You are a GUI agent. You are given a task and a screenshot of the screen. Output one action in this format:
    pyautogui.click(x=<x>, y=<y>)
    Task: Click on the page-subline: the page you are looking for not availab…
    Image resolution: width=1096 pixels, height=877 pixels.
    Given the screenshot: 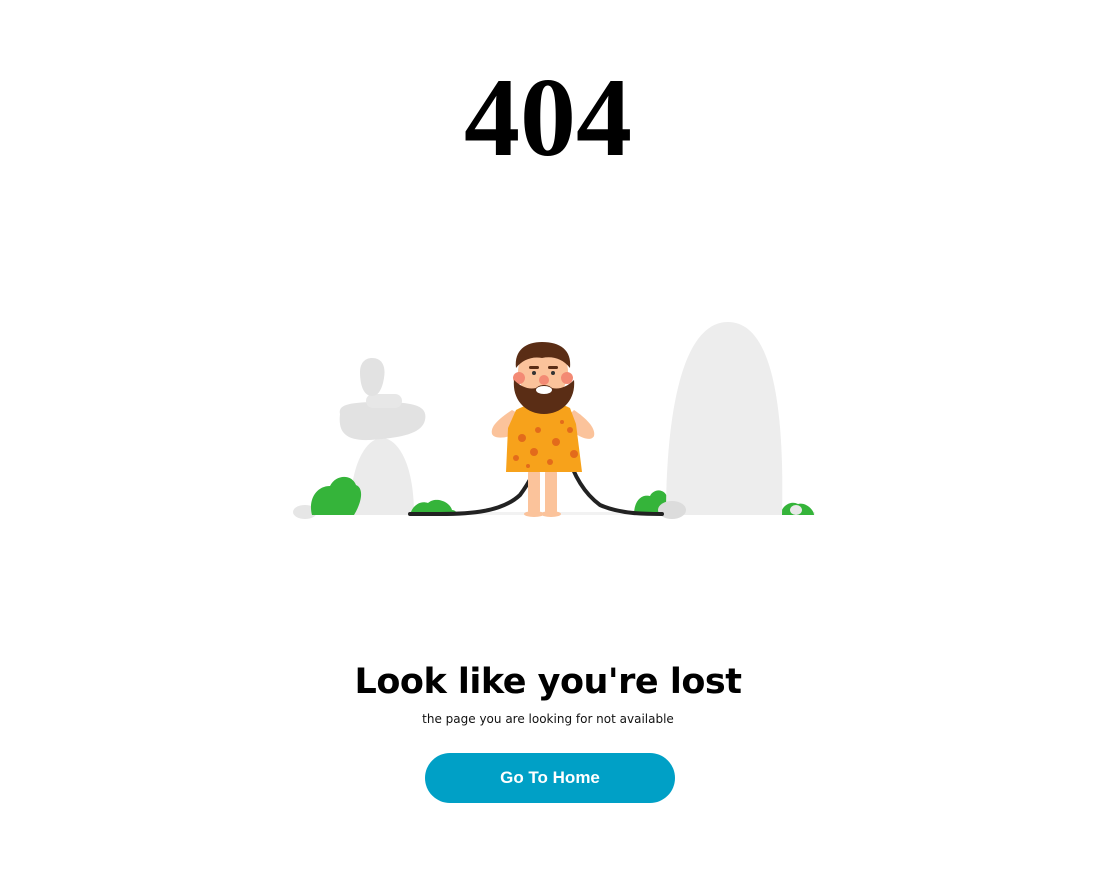 What is the action you would take?
    pyautogui.click(x=548, y=719)
    